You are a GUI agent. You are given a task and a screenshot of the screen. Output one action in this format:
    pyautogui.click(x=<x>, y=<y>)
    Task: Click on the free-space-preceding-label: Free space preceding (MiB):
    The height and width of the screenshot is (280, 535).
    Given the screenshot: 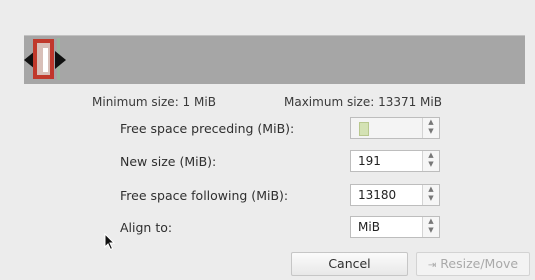 What is the action you would take?
    pyautogui.click(x=207, y=128)
    